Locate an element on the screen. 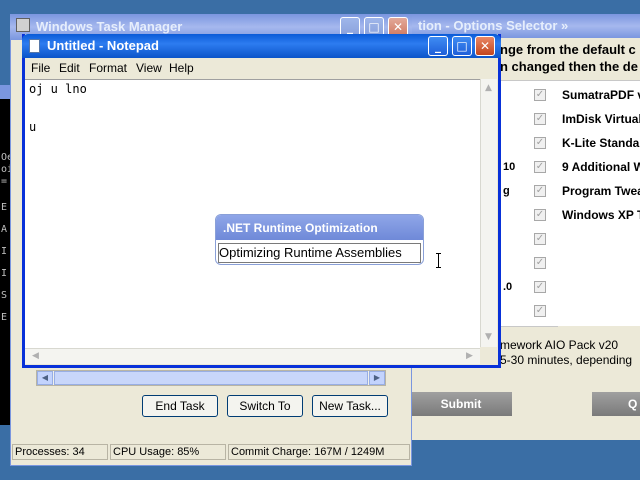 The image size is (640, 480). task-manager-title: Windows Task Manager is located at coordinates (109, 26).